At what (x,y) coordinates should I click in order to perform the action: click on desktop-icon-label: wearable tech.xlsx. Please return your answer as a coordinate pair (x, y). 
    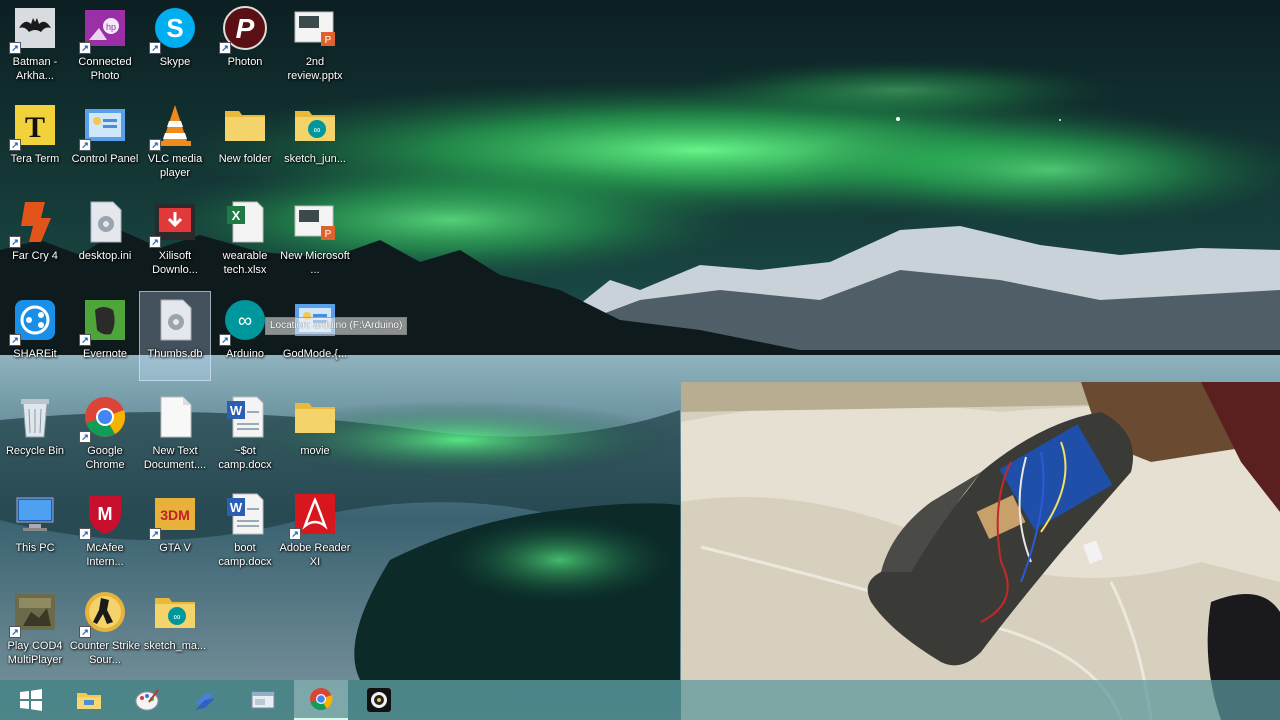
    Looking at the image, I should click on (245, 263).